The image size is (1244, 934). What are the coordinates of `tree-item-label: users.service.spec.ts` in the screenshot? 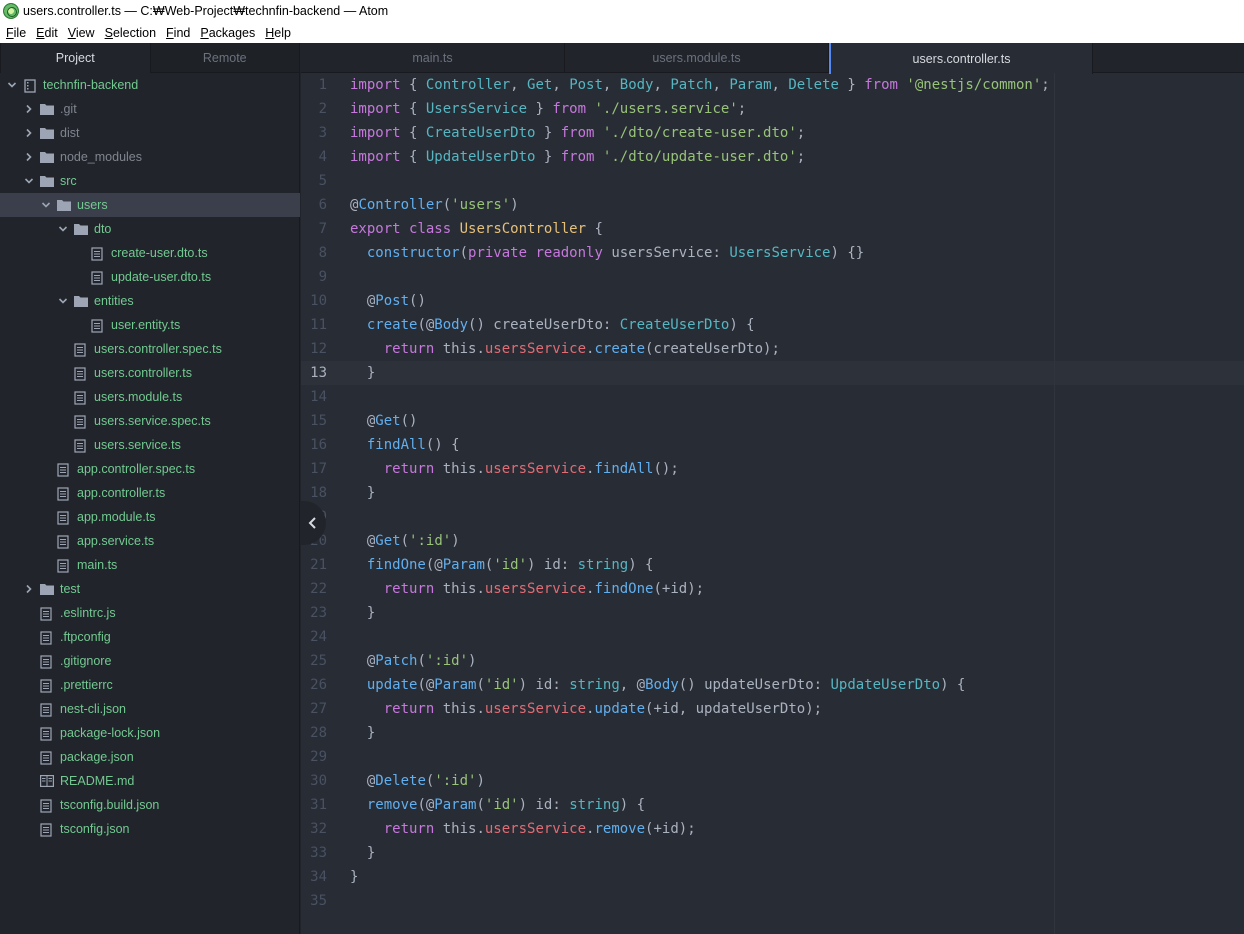 It's located at (152, 421).